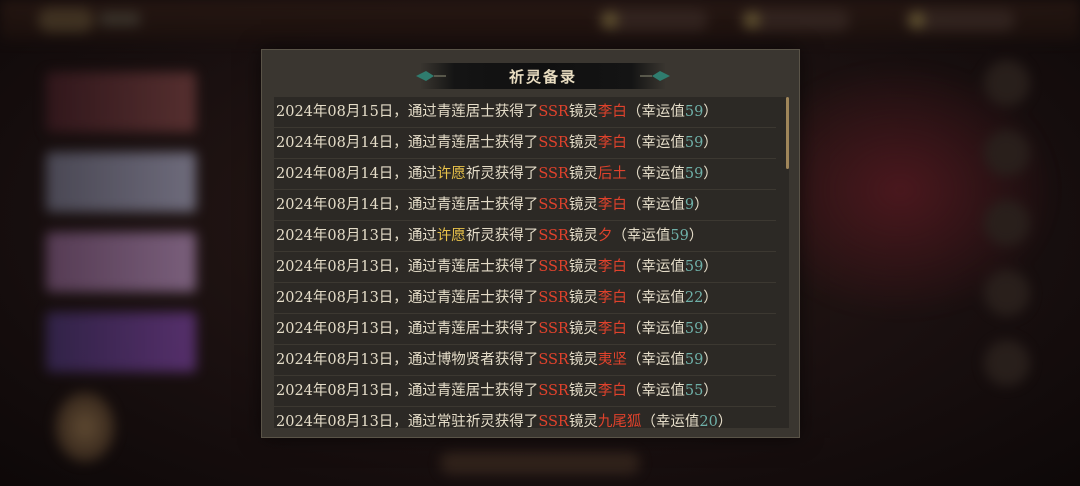  I want to click on scrollbar-thumb, so click(787, 133).